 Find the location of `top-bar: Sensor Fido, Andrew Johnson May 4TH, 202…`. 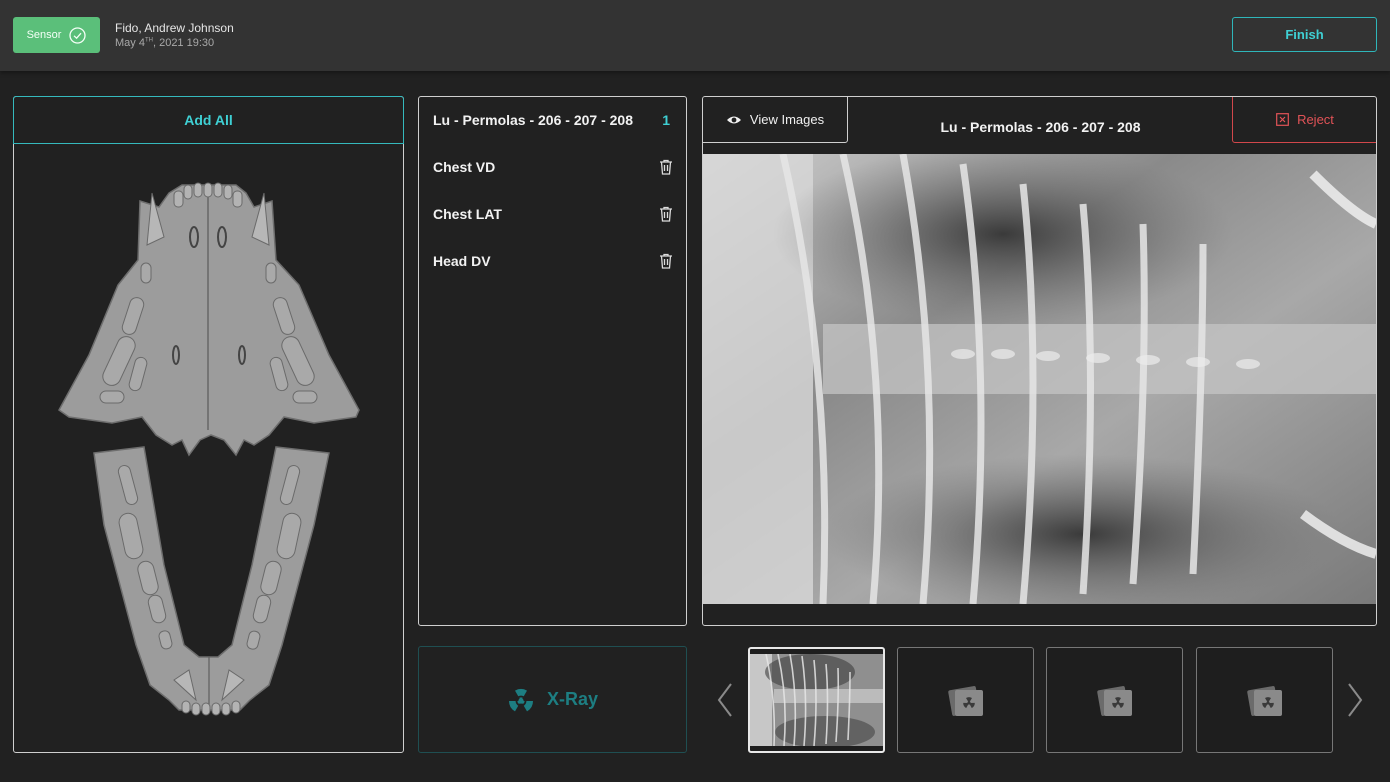

top-bar: Sensor Fido, Andrew Johnson May 4TH, 202… is located at coordinates (695, 35).